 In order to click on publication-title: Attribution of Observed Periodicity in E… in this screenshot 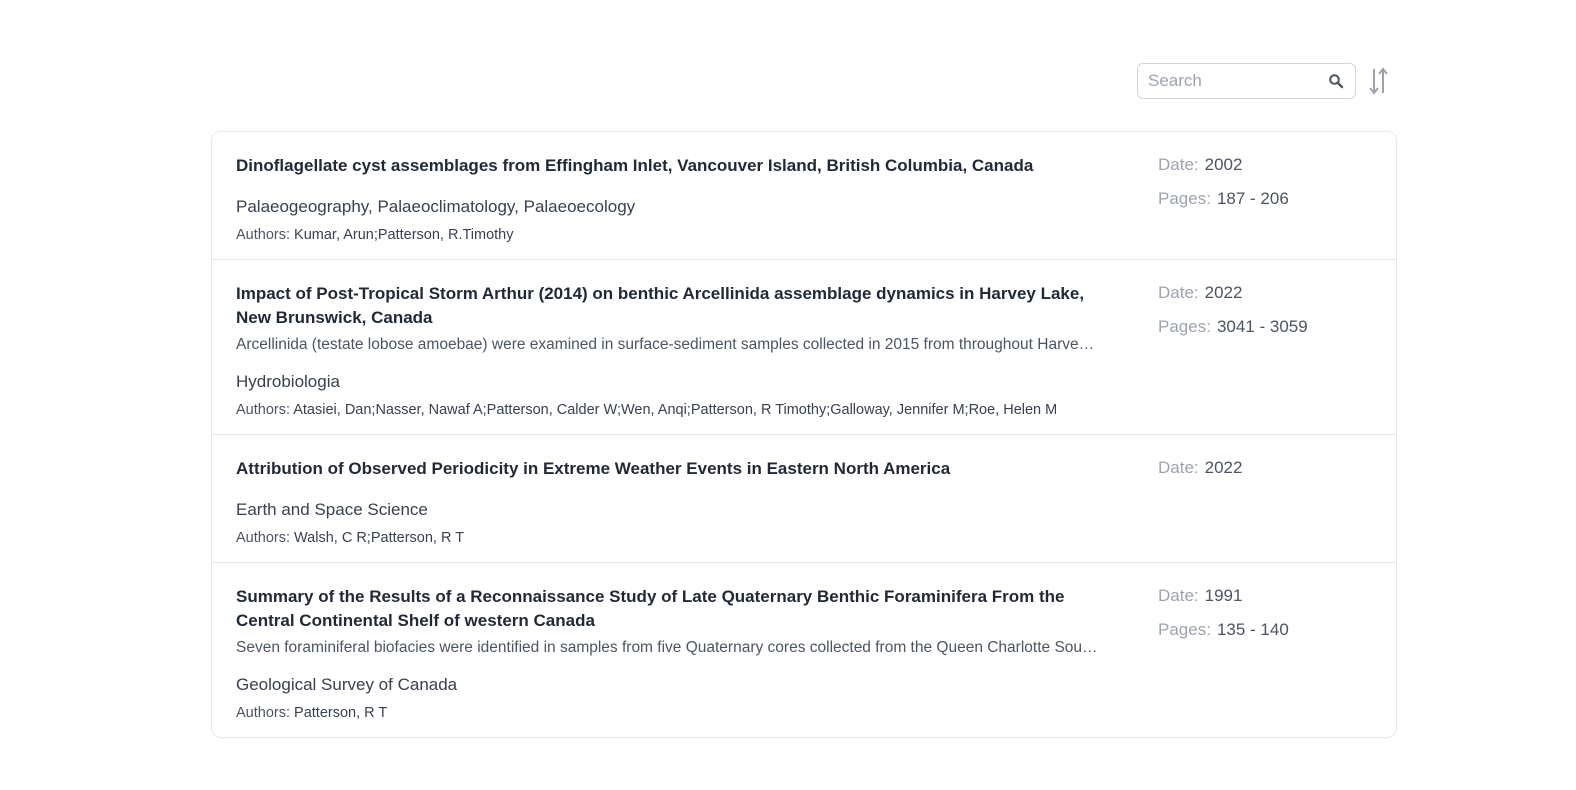, I will do `click(671, 469)`.